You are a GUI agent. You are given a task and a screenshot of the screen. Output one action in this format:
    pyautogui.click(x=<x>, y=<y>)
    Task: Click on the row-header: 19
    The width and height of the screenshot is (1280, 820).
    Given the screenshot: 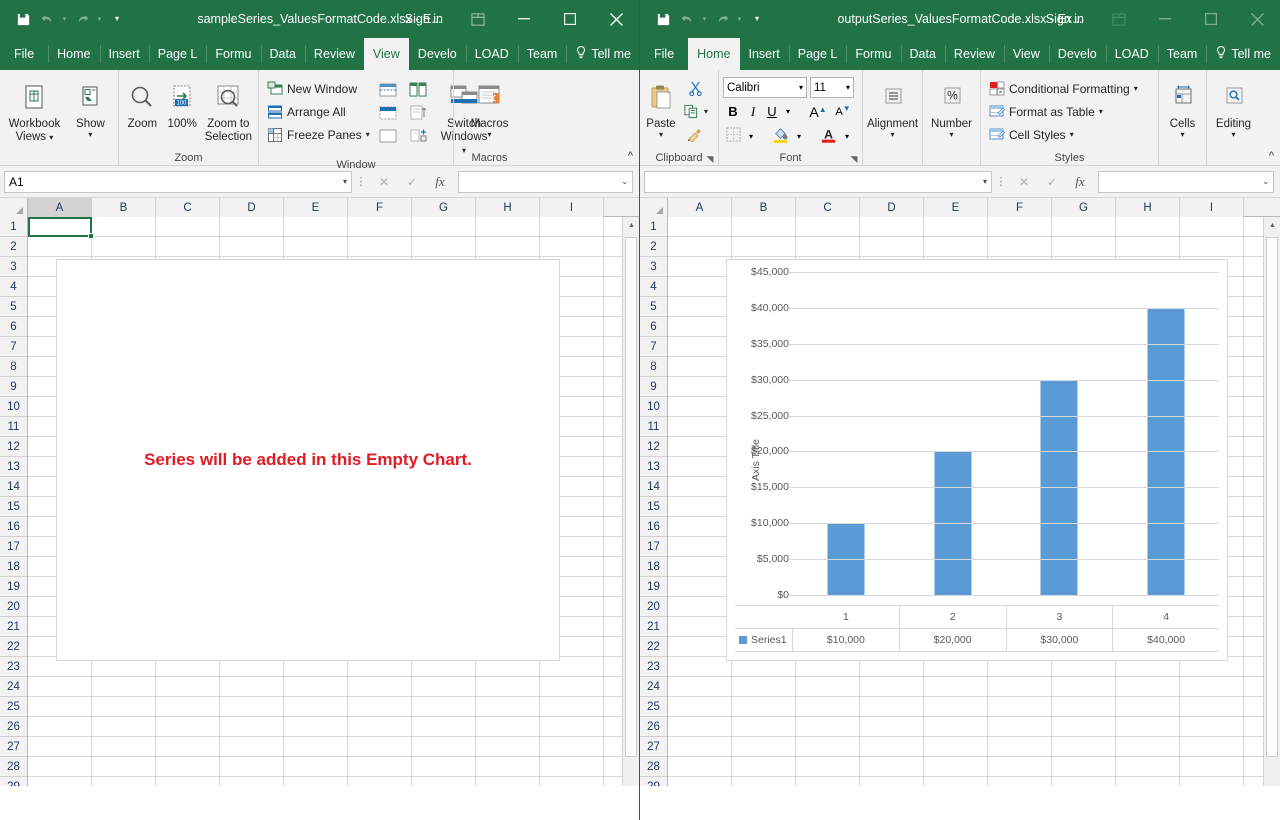 What is the action you would take?
    pyautogui.click(x=13, y=587)
    